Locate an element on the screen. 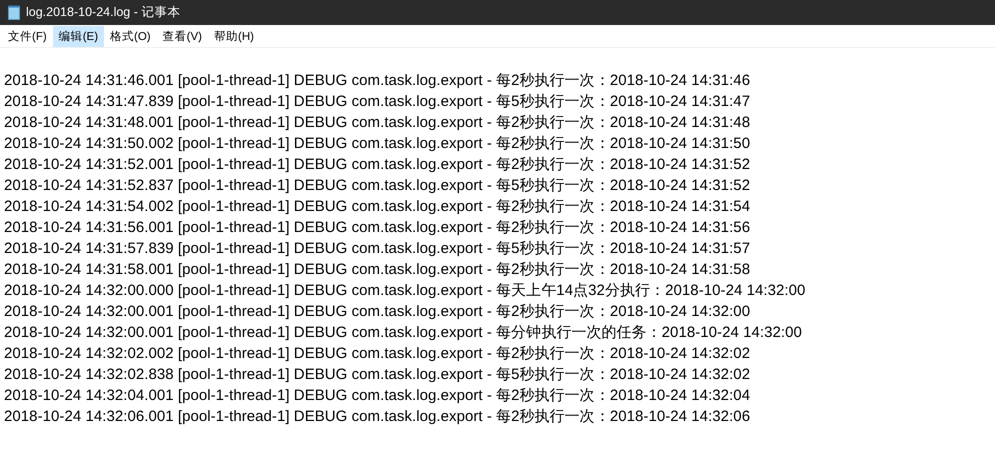 The height and width of the screenshot is (454, 995). log-line: 2018-10-24 14:31:58.001 [pool-1-thread-1] DEBUG com.task.log.export - 每2秒执行一次：2018-10-24 14:31:58 is located at coordinates (378, 270).